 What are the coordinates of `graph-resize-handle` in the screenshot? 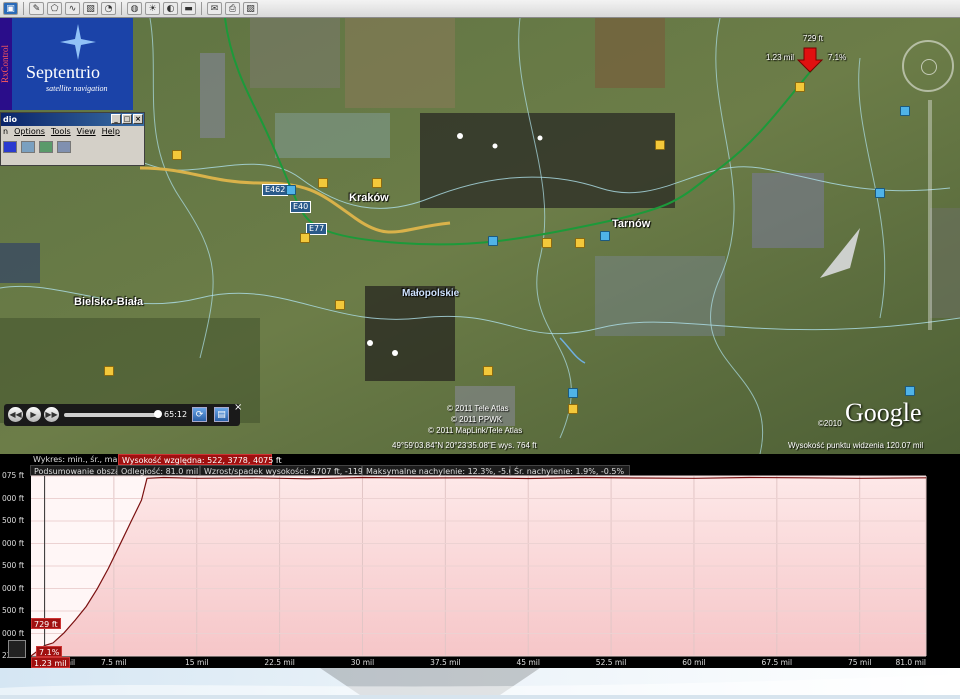 It's located at (17, 649).